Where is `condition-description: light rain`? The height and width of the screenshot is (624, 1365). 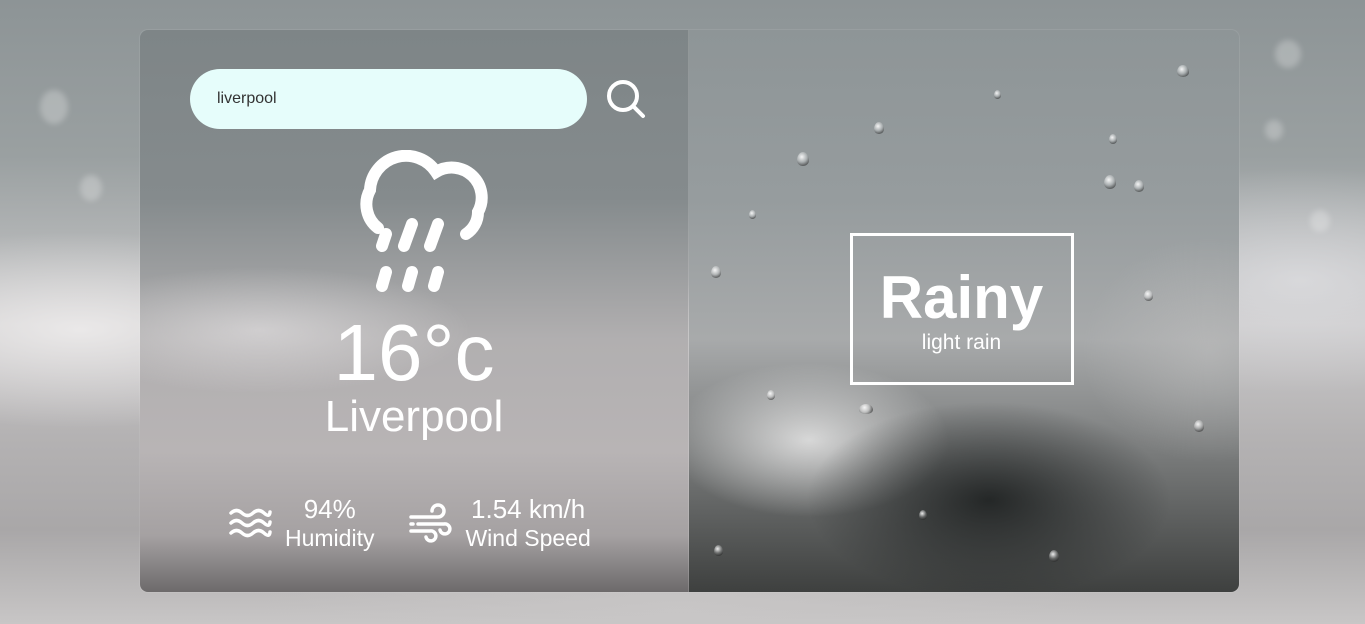
condition-description: light rain is located at coordinates (961, 342).